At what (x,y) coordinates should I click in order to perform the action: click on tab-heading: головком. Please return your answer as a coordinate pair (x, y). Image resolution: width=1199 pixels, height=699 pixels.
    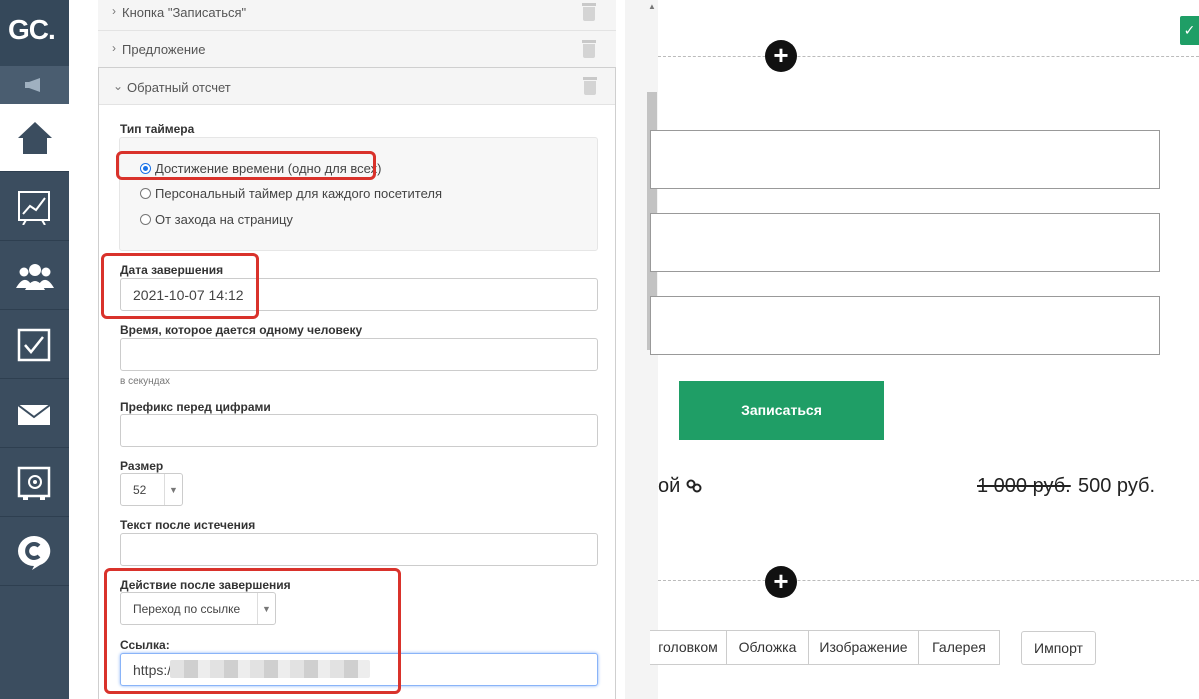
    Looking at the image, I should click on (688, 647).